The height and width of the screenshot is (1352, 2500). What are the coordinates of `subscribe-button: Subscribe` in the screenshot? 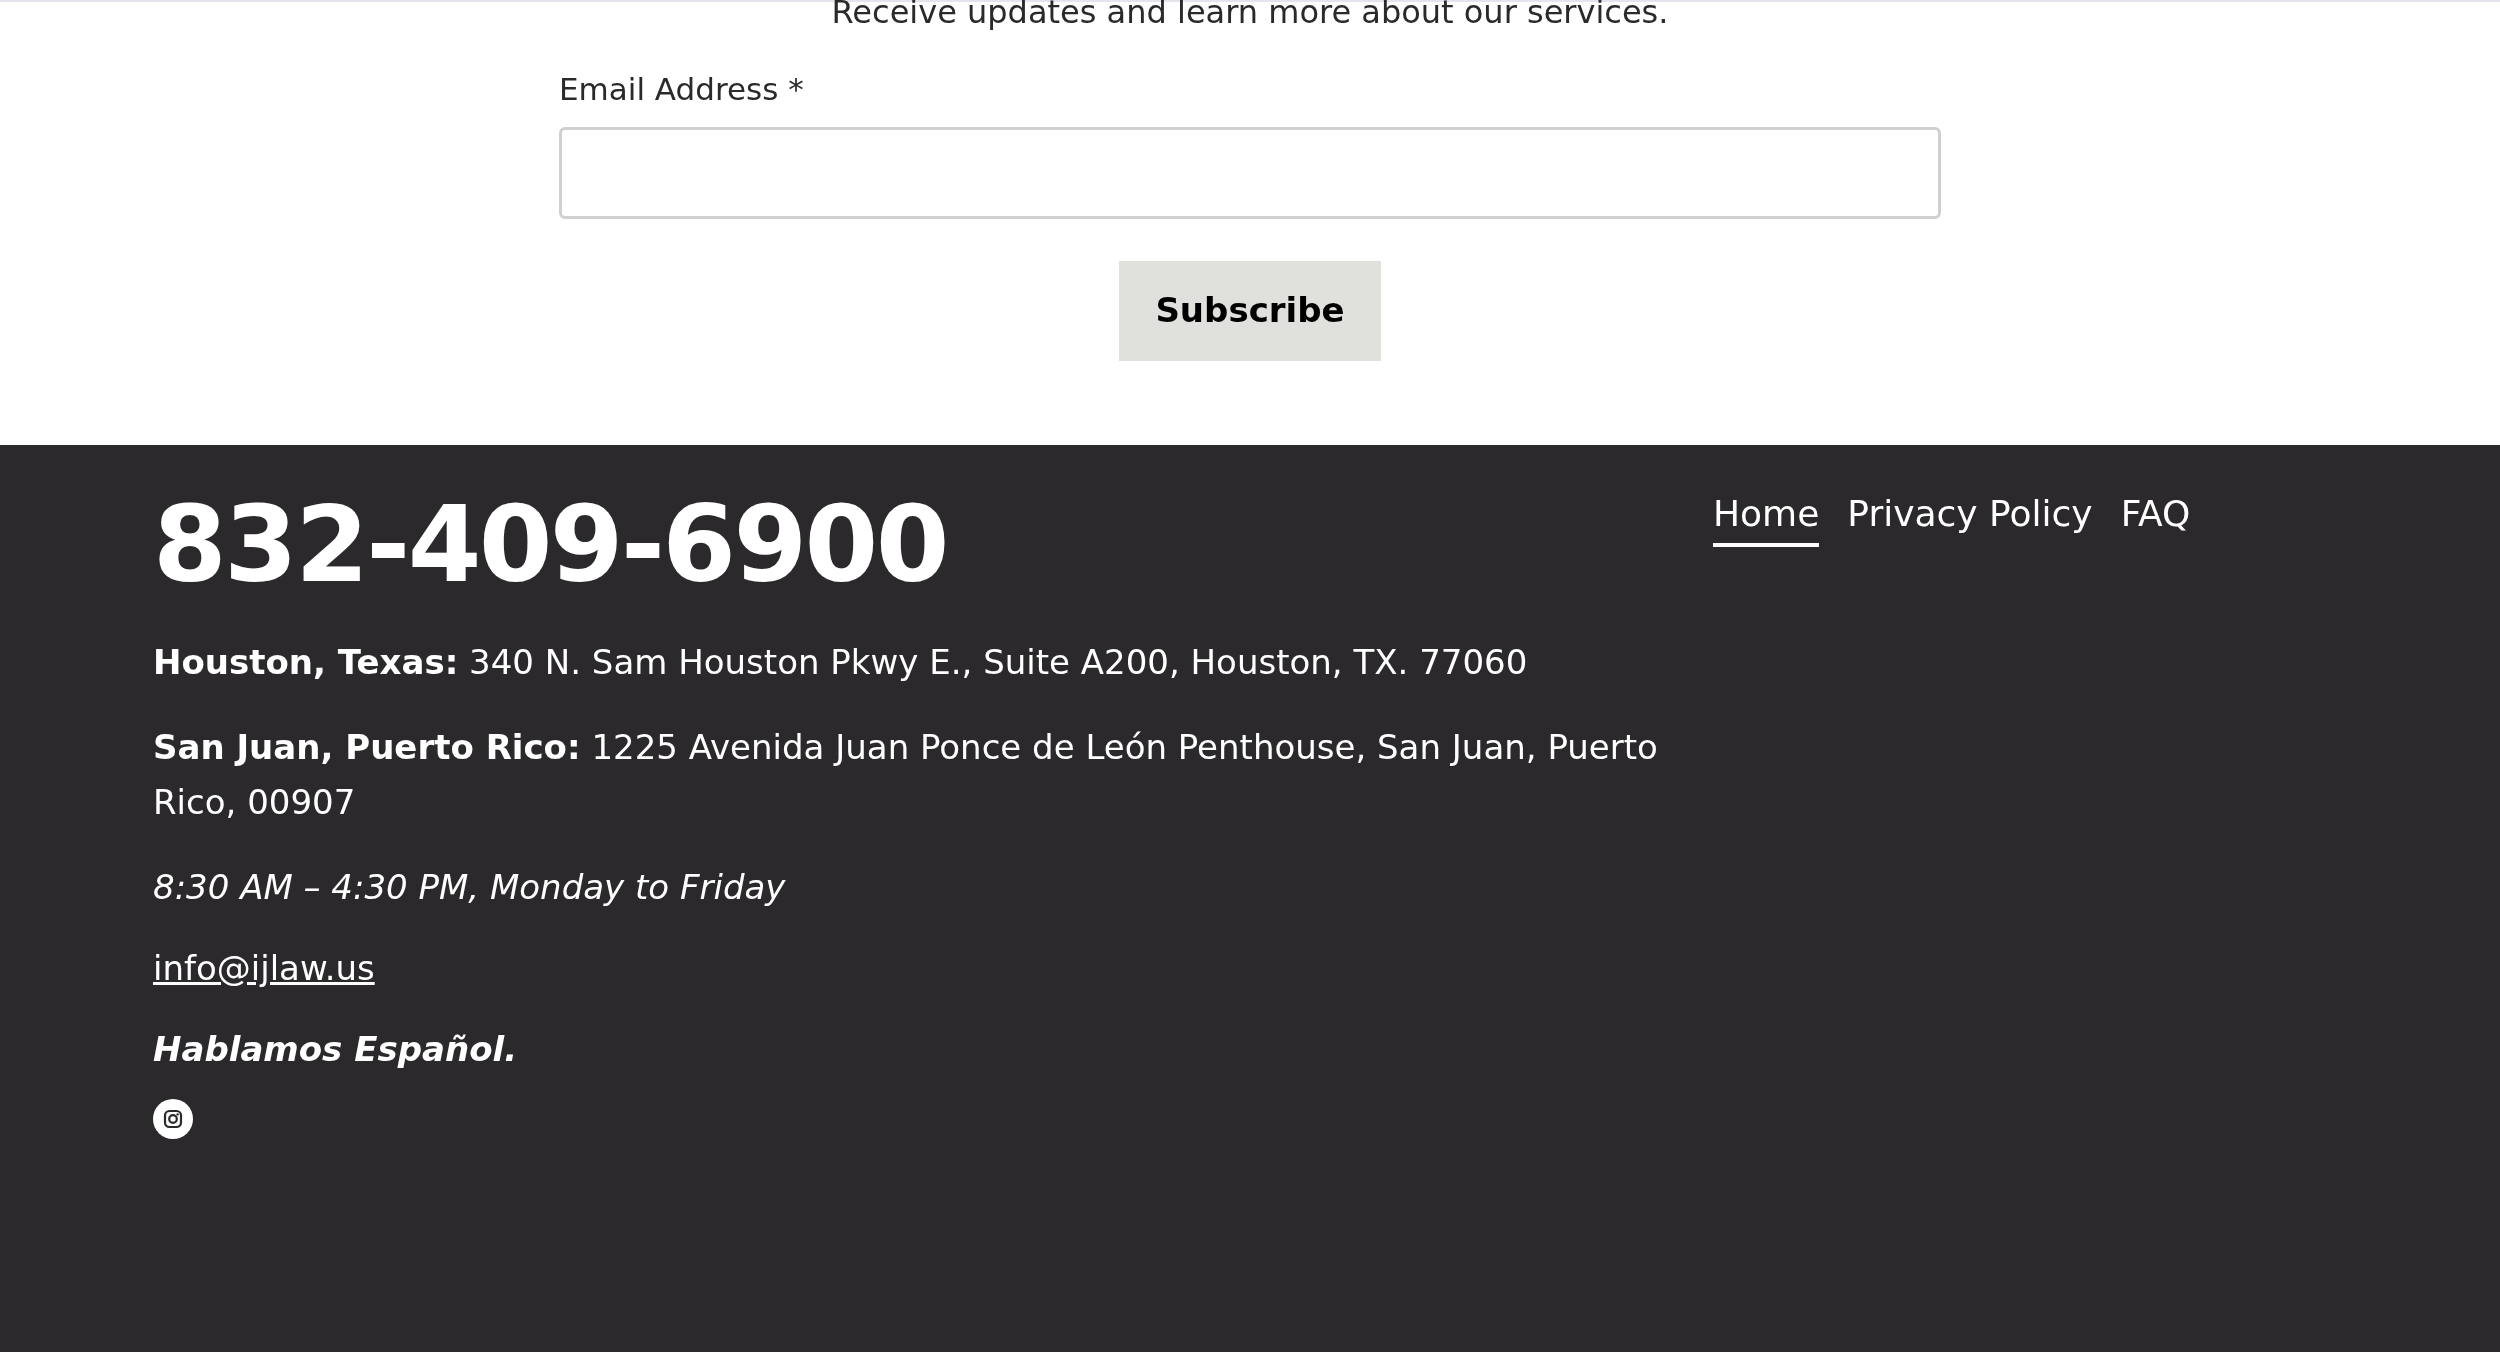 It's located at (1250, 310).